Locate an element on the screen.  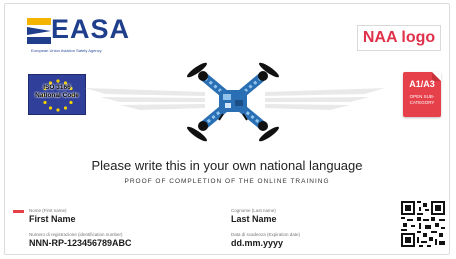
drone-icon is located at coordinates (233, 102).